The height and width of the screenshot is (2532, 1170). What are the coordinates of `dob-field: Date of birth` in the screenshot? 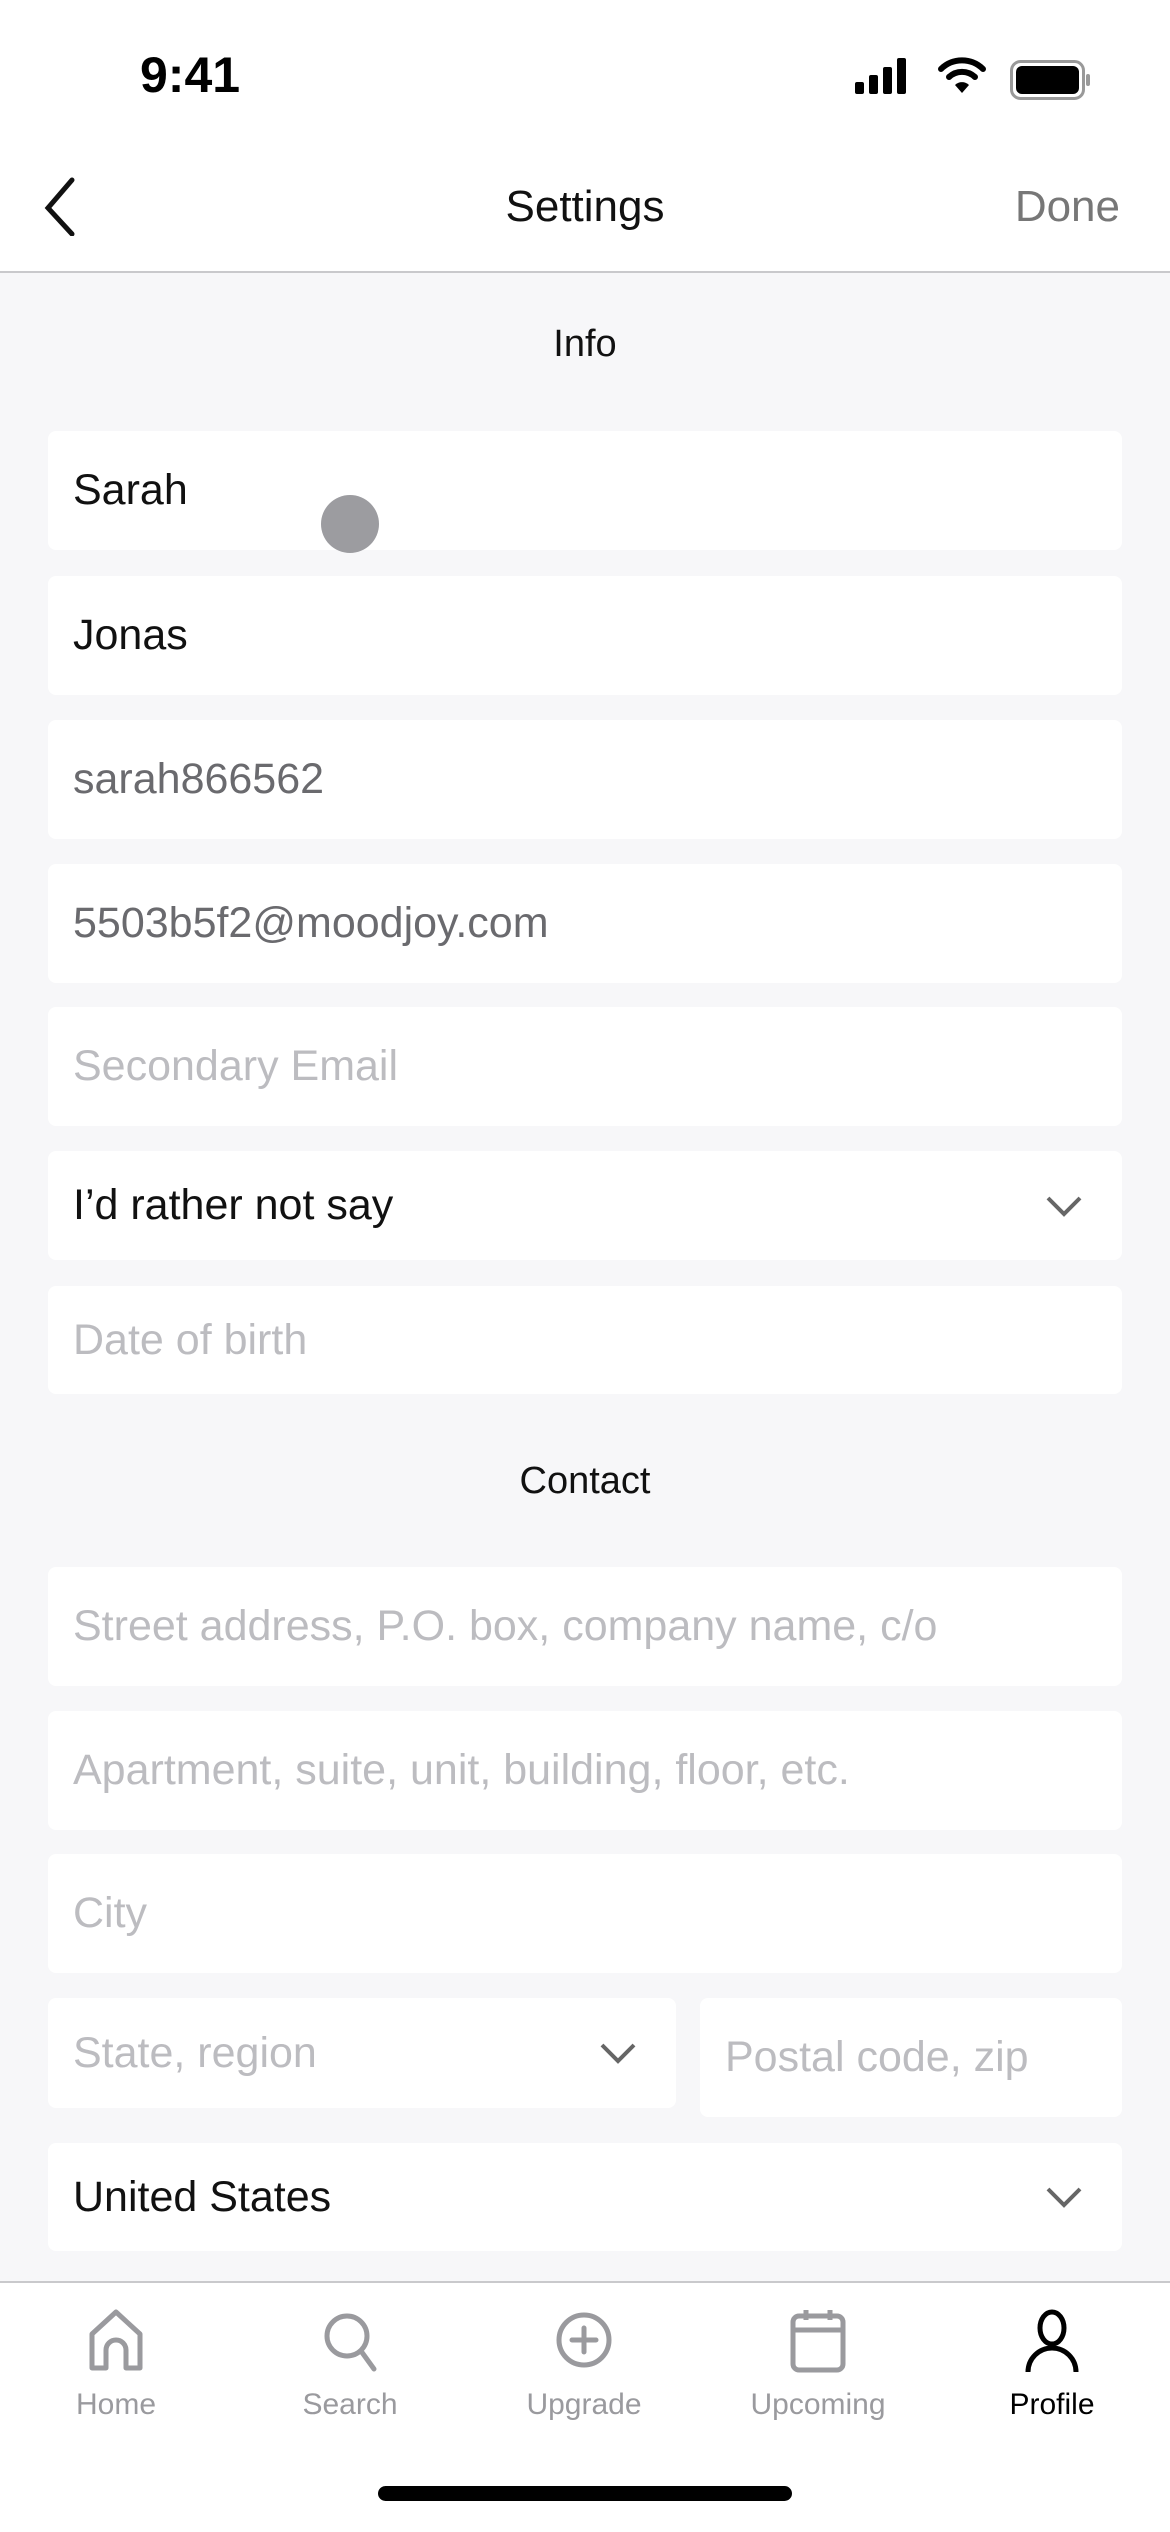 It's located at (585, 1340).